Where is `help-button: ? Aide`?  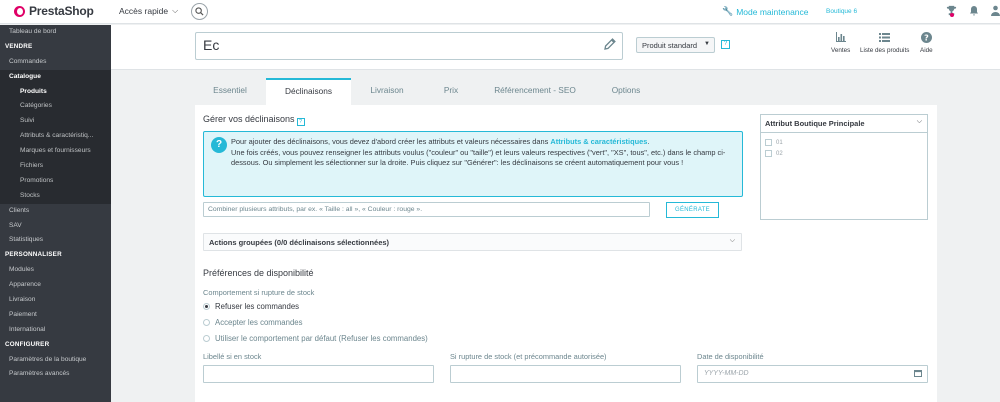
help-button: ? Aide is located at coordinates (926, 43).